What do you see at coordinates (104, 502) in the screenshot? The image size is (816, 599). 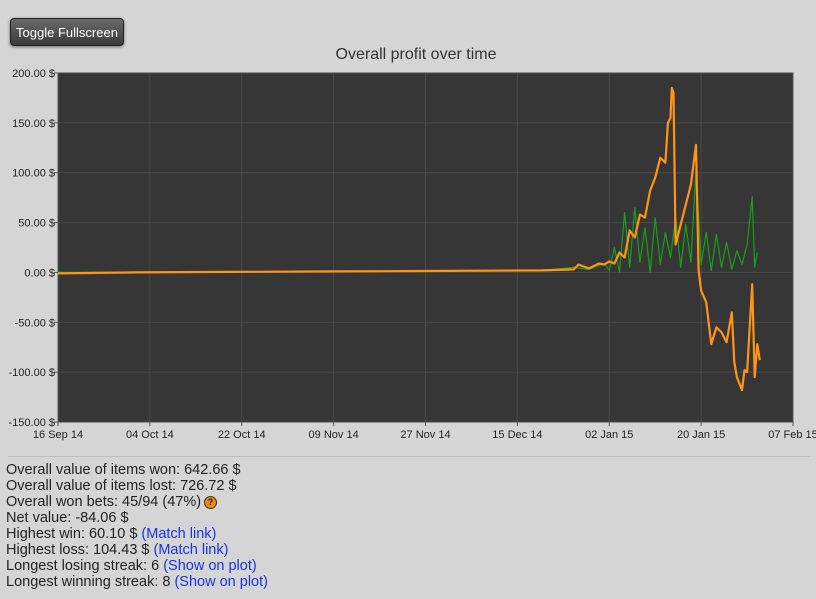 I see `stat-won-bets: Overall won bets: 45/94 (47%)` at bounding box center [104, 502].